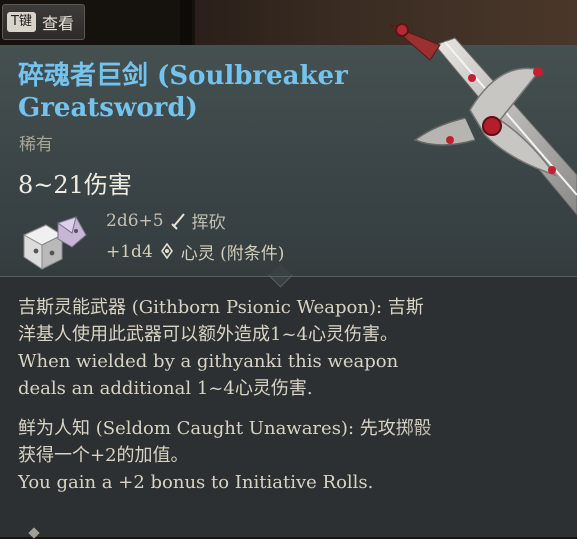 The height and width of the screenshot is (539, 577). Describe the element at coordinates (225, 428) in the screenshot. I see `trait-line: 鲜为人知 (Seldom Caught Unawares): 先攻掷骰` at that location.